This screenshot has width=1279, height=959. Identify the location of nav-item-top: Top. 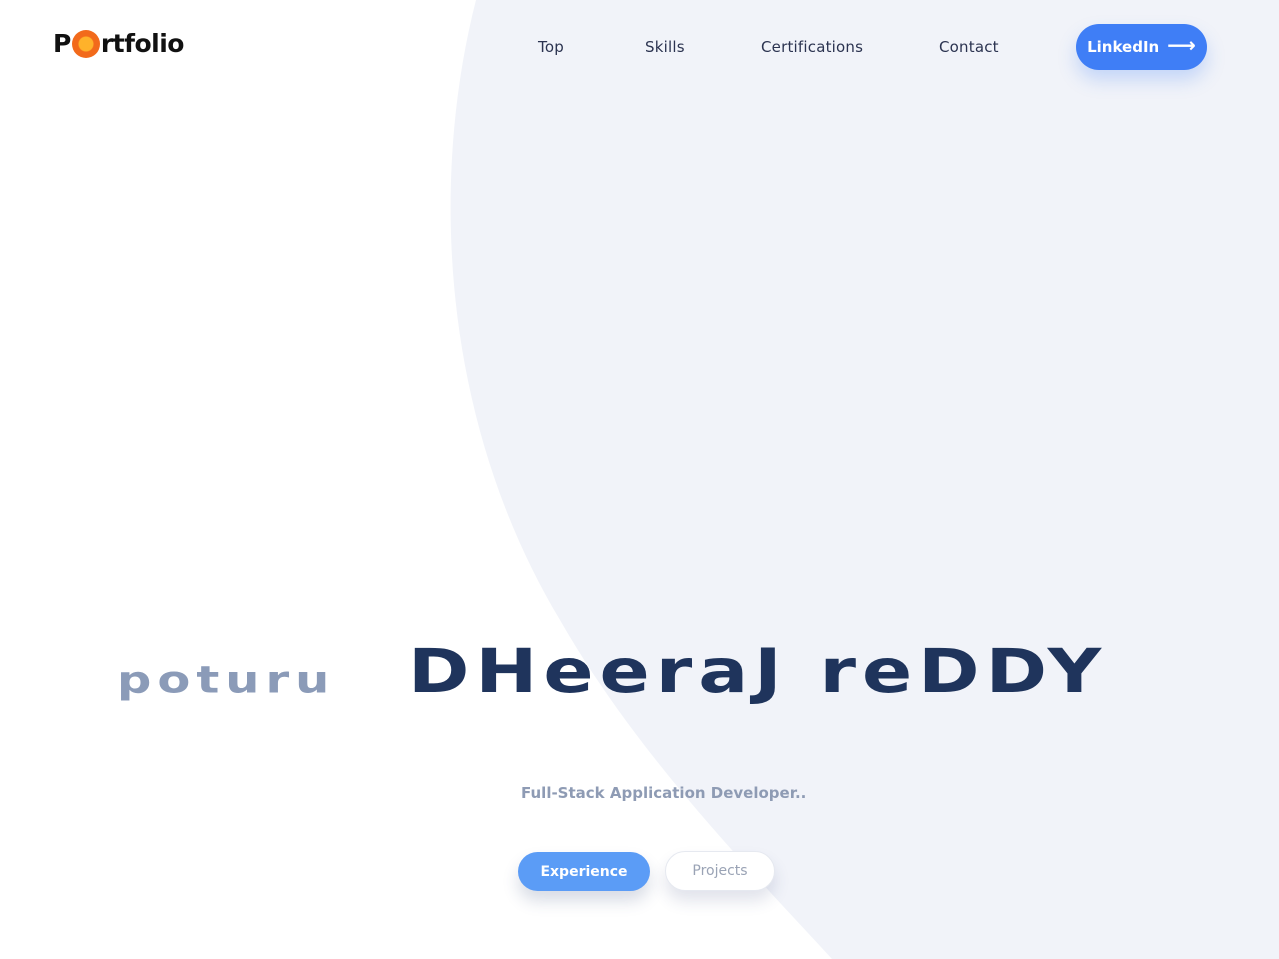
(551, 47).